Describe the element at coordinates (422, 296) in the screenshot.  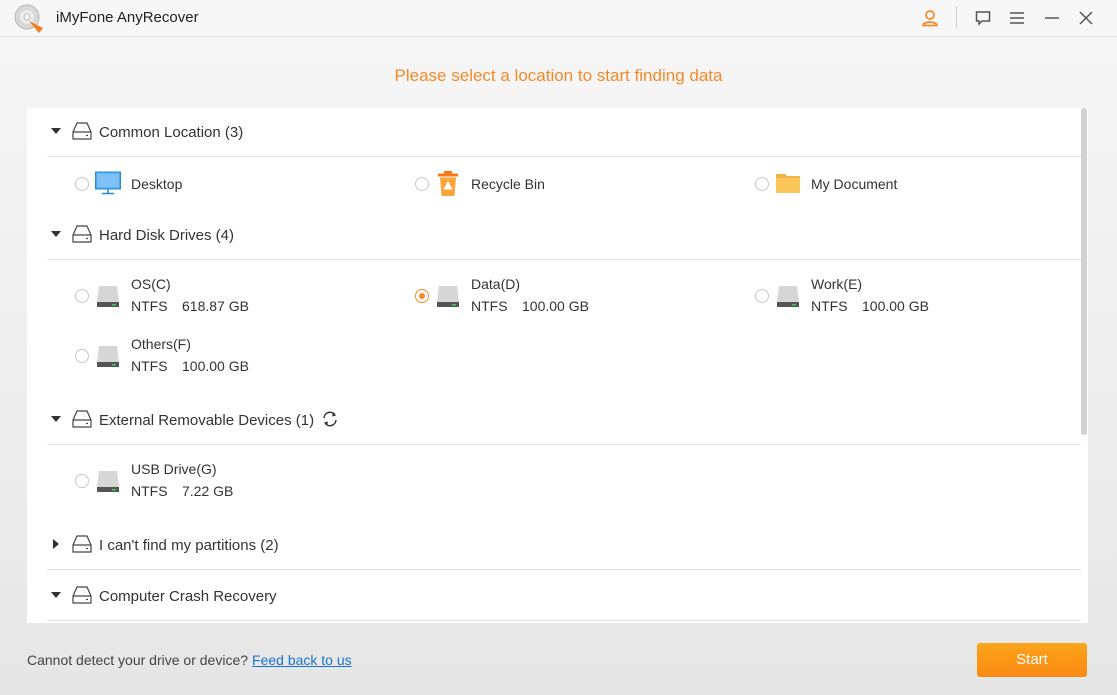
I see `radio-button-selected` at that location.